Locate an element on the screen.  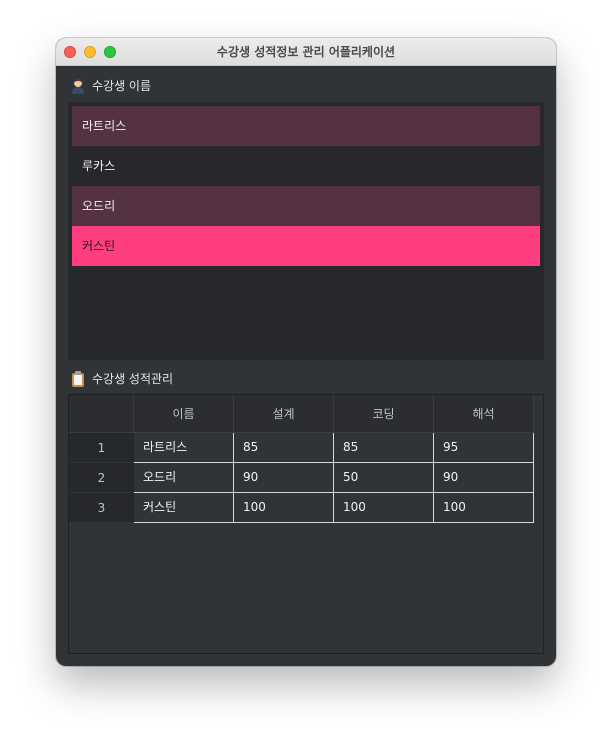
students-section-label: 수강생 이름 is located at coordinates (122, 86).